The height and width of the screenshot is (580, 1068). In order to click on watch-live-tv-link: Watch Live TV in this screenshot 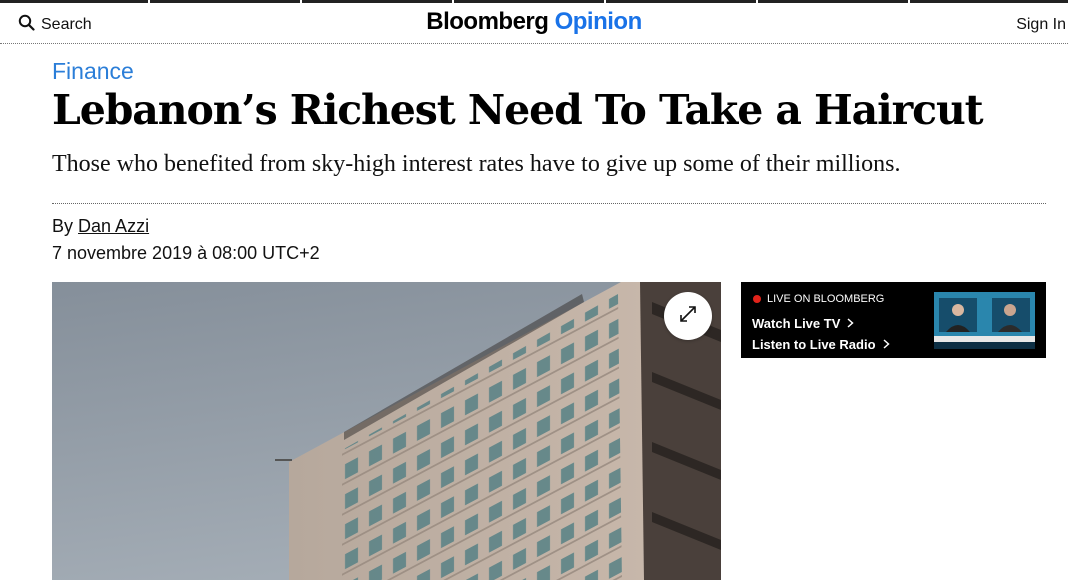, I will do `click(803, 323)`.